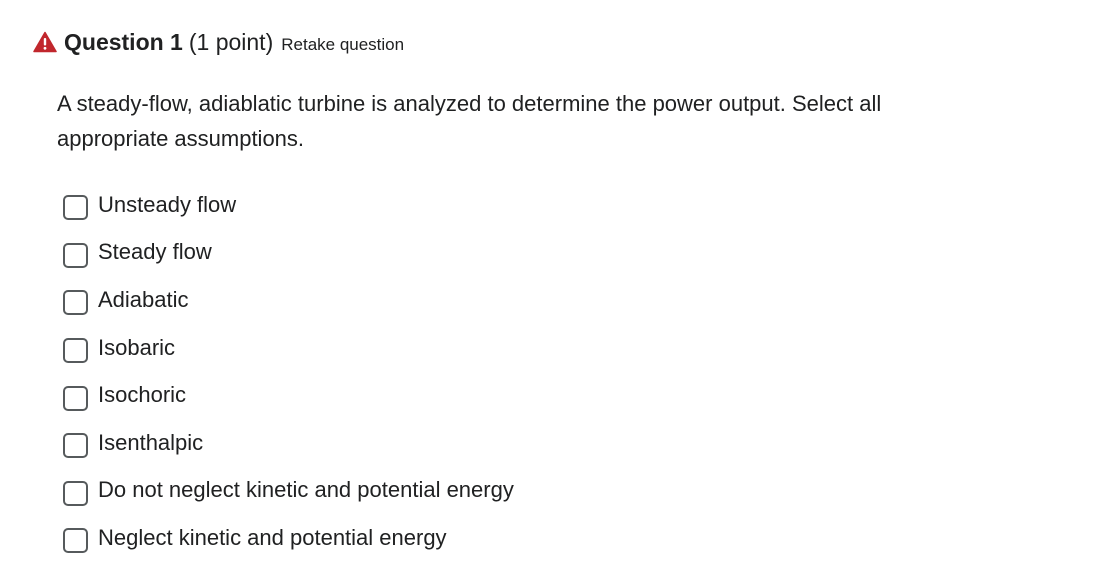 The height and width of the screenshot is (575, 1096). What do you see at coordinates (272, 537) in the screenshot?
I see `option-label: Neglect kinetic and potential energy` at bounding box center [272, 537].